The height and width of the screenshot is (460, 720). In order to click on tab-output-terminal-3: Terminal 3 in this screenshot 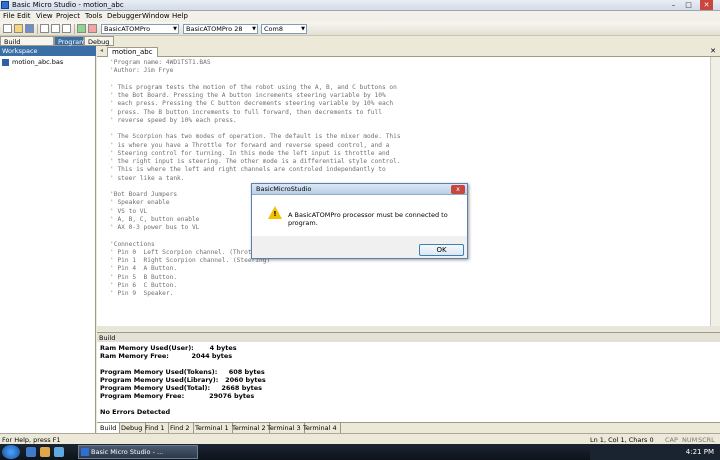, I will do `click(284, 428)`.